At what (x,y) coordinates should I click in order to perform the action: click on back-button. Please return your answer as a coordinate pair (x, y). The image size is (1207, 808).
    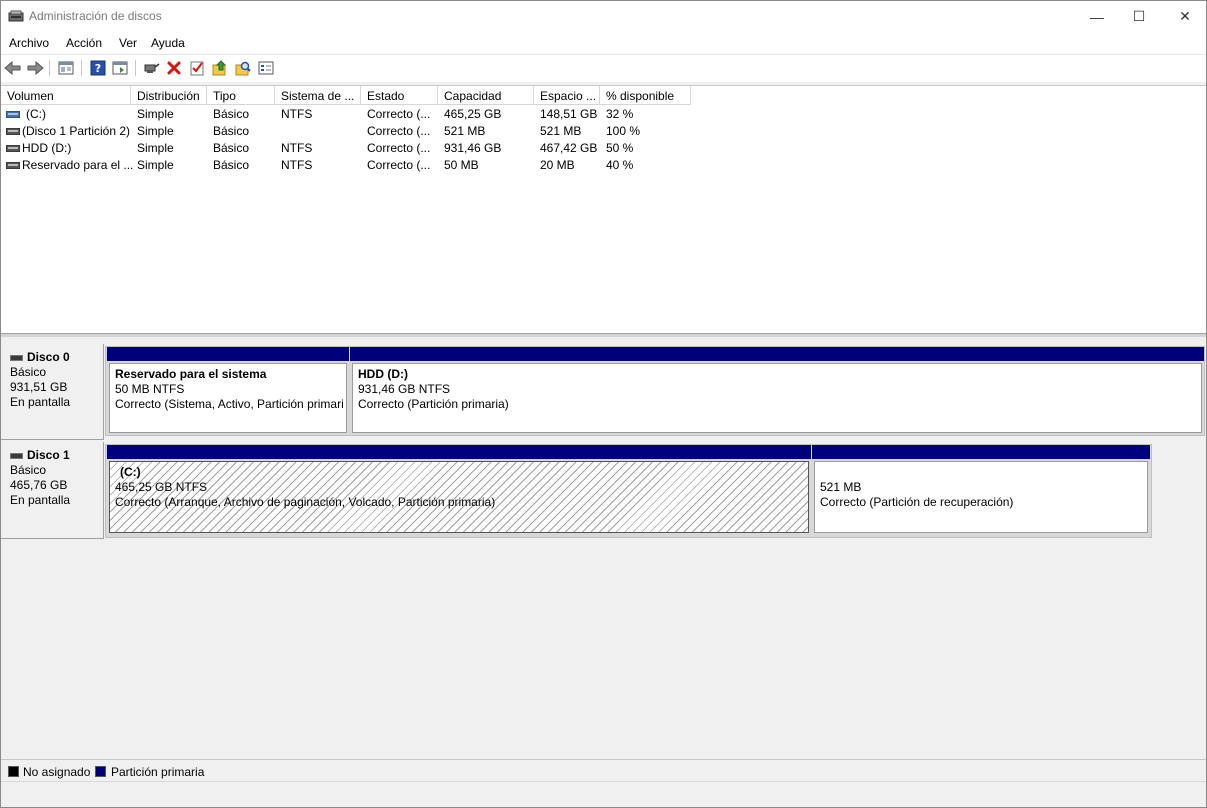
    Looking at the image, I should click on (13, 68).